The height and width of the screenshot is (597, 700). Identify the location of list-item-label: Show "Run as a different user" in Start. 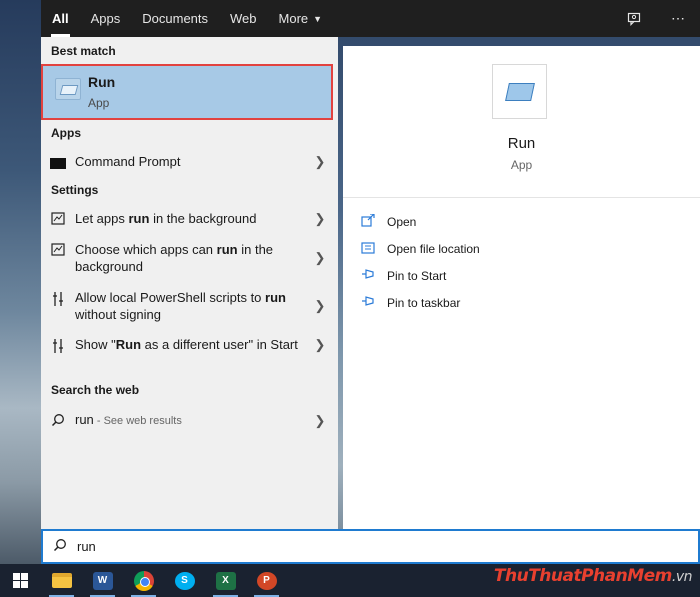
(186, 344).